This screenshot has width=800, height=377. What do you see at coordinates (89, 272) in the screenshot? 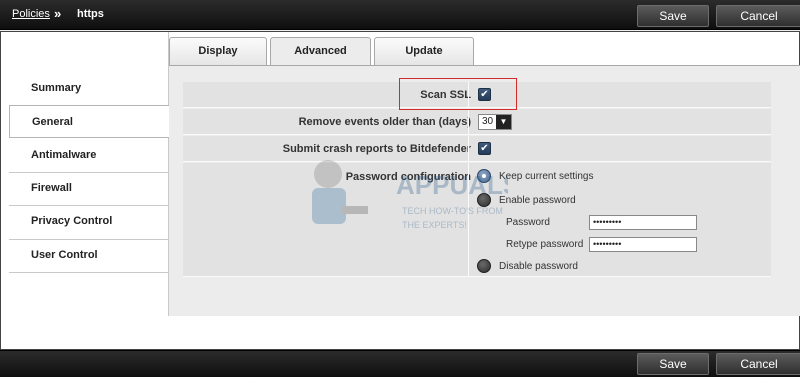
I see `sidebar-divider` at bounding box center [89, 272].